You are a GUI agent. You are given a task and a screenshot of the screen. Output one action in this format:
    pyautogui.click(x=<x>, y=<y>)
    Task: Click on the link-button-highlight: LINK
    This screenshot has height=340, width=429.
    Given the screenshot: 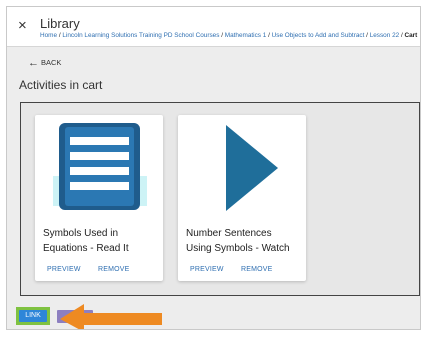 What is the action you would take?
    pyautogui.click(x=33, y=316)
    